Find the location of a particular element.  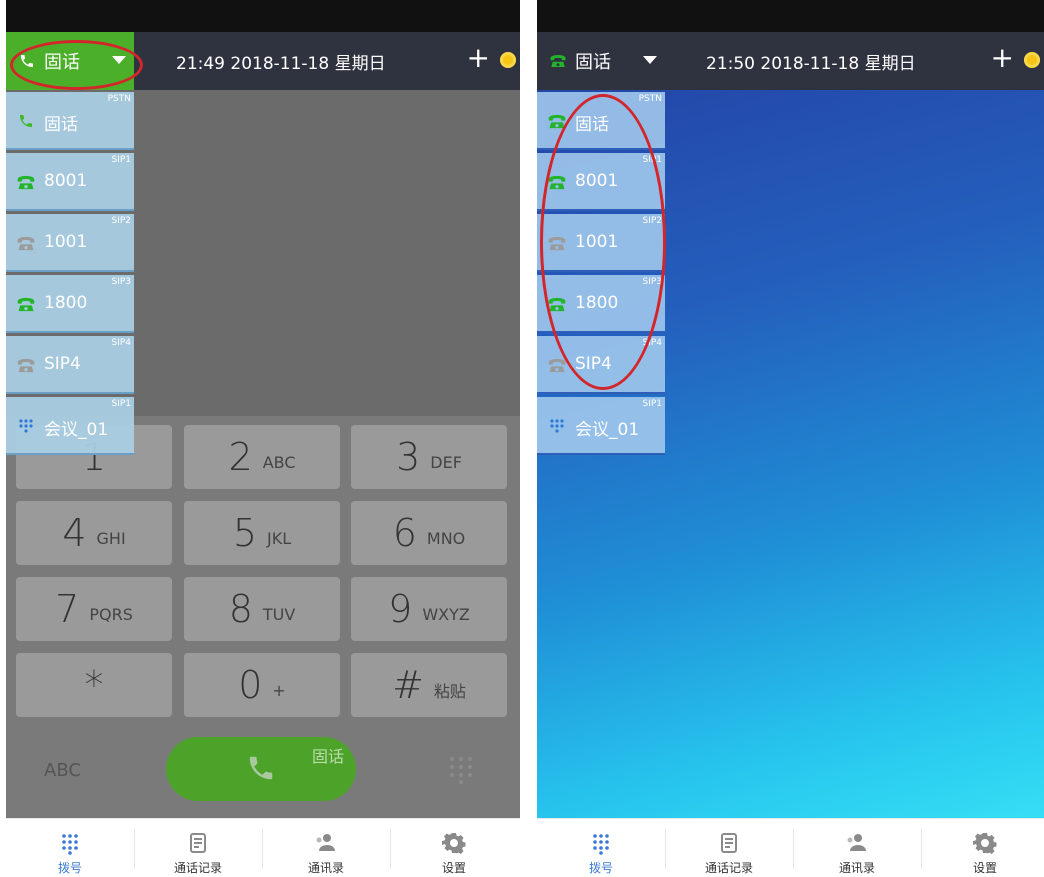

top-bar: 固话 21:50 2018-11-18 星期日 + is located at coordinates (790, 61).